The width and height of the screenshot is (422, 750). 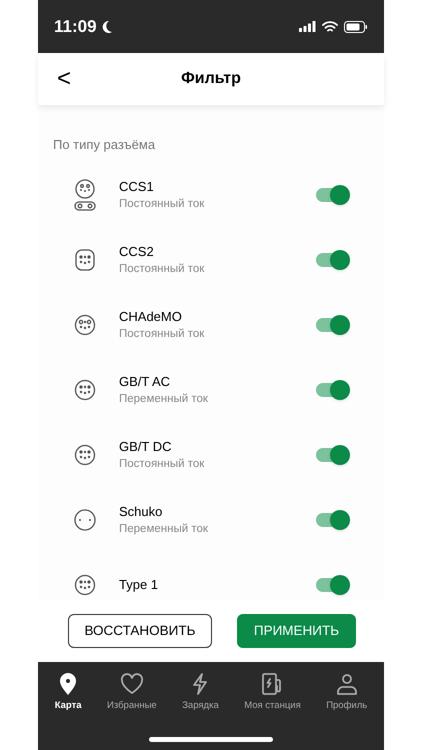 What do you see at coordinates (151, 317) in the screenshot?
I see `connector-name: CHAdeMO` at bounding box center [151, 317].